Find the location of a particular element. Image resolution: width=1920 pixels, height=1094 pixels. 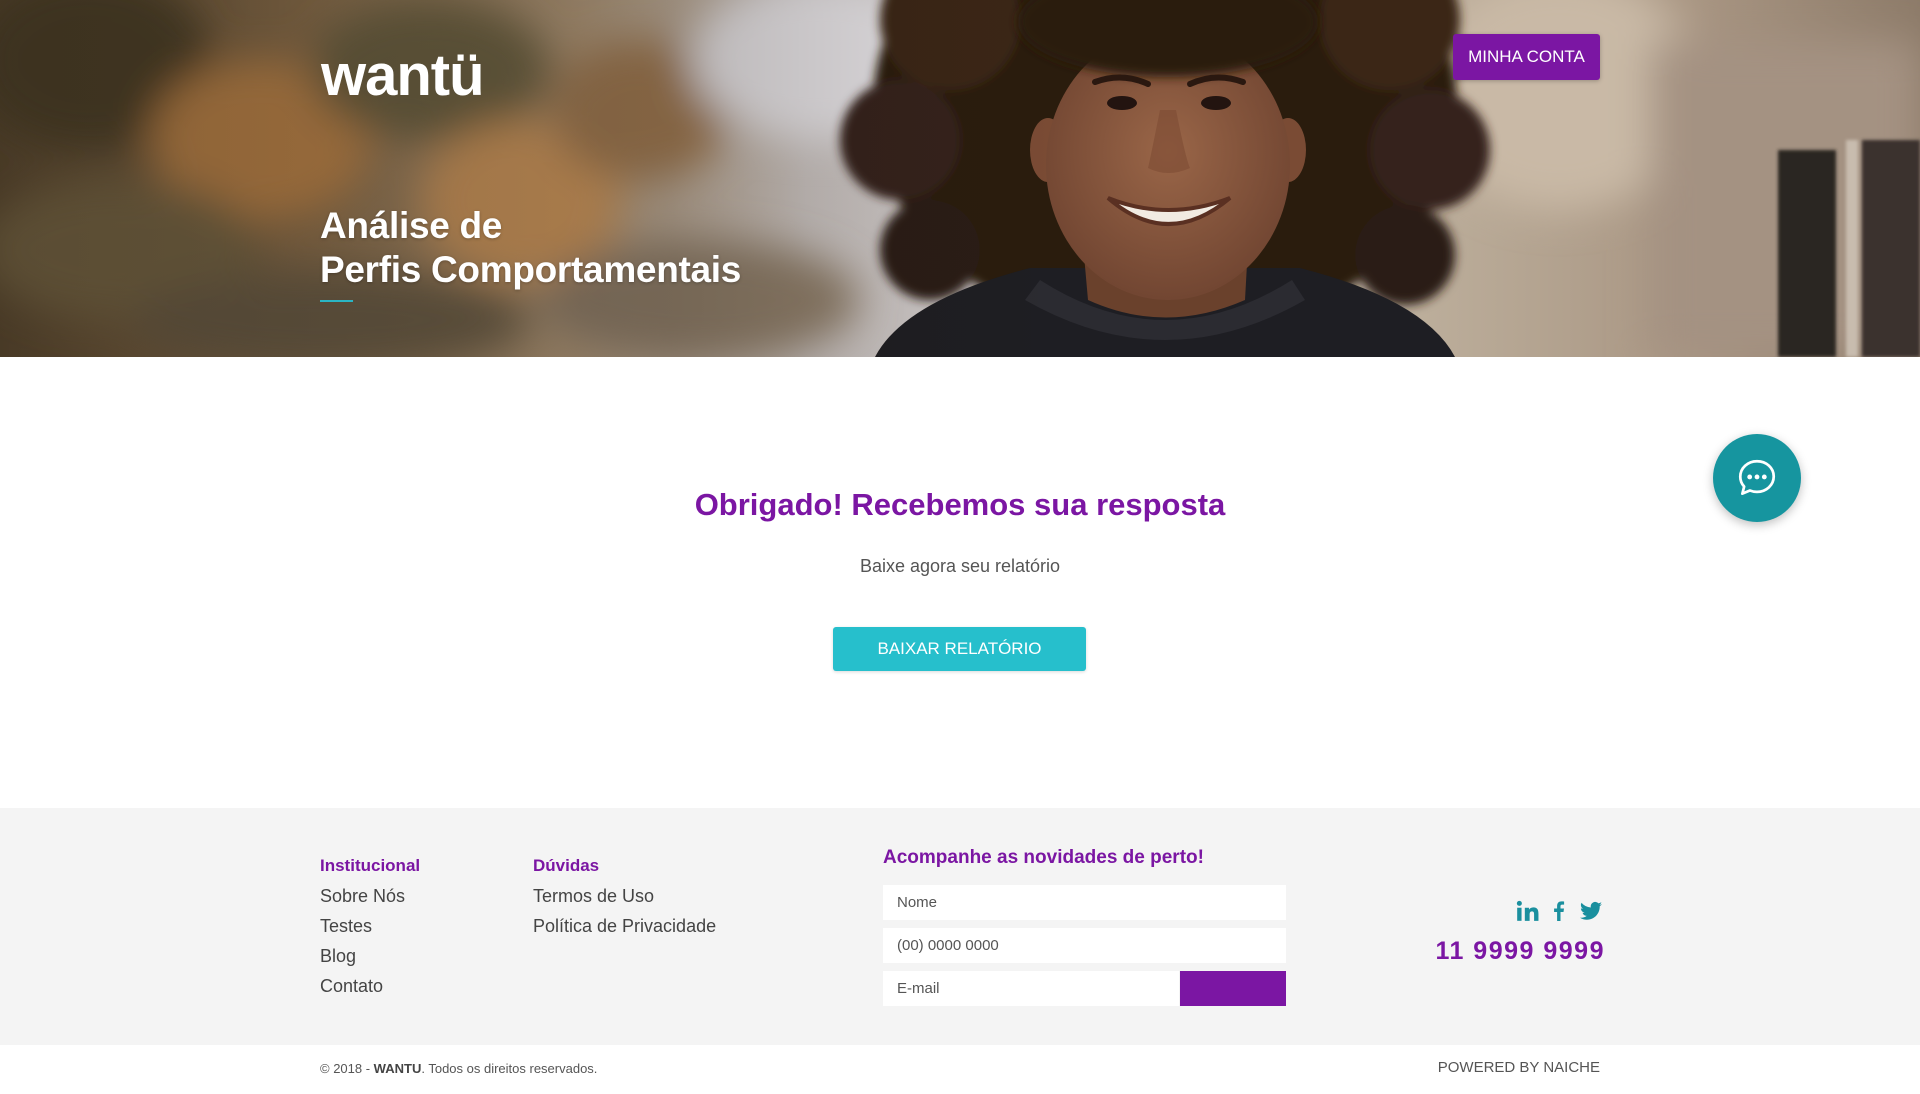

bottom-bar is located at coordinates (960, 1069).